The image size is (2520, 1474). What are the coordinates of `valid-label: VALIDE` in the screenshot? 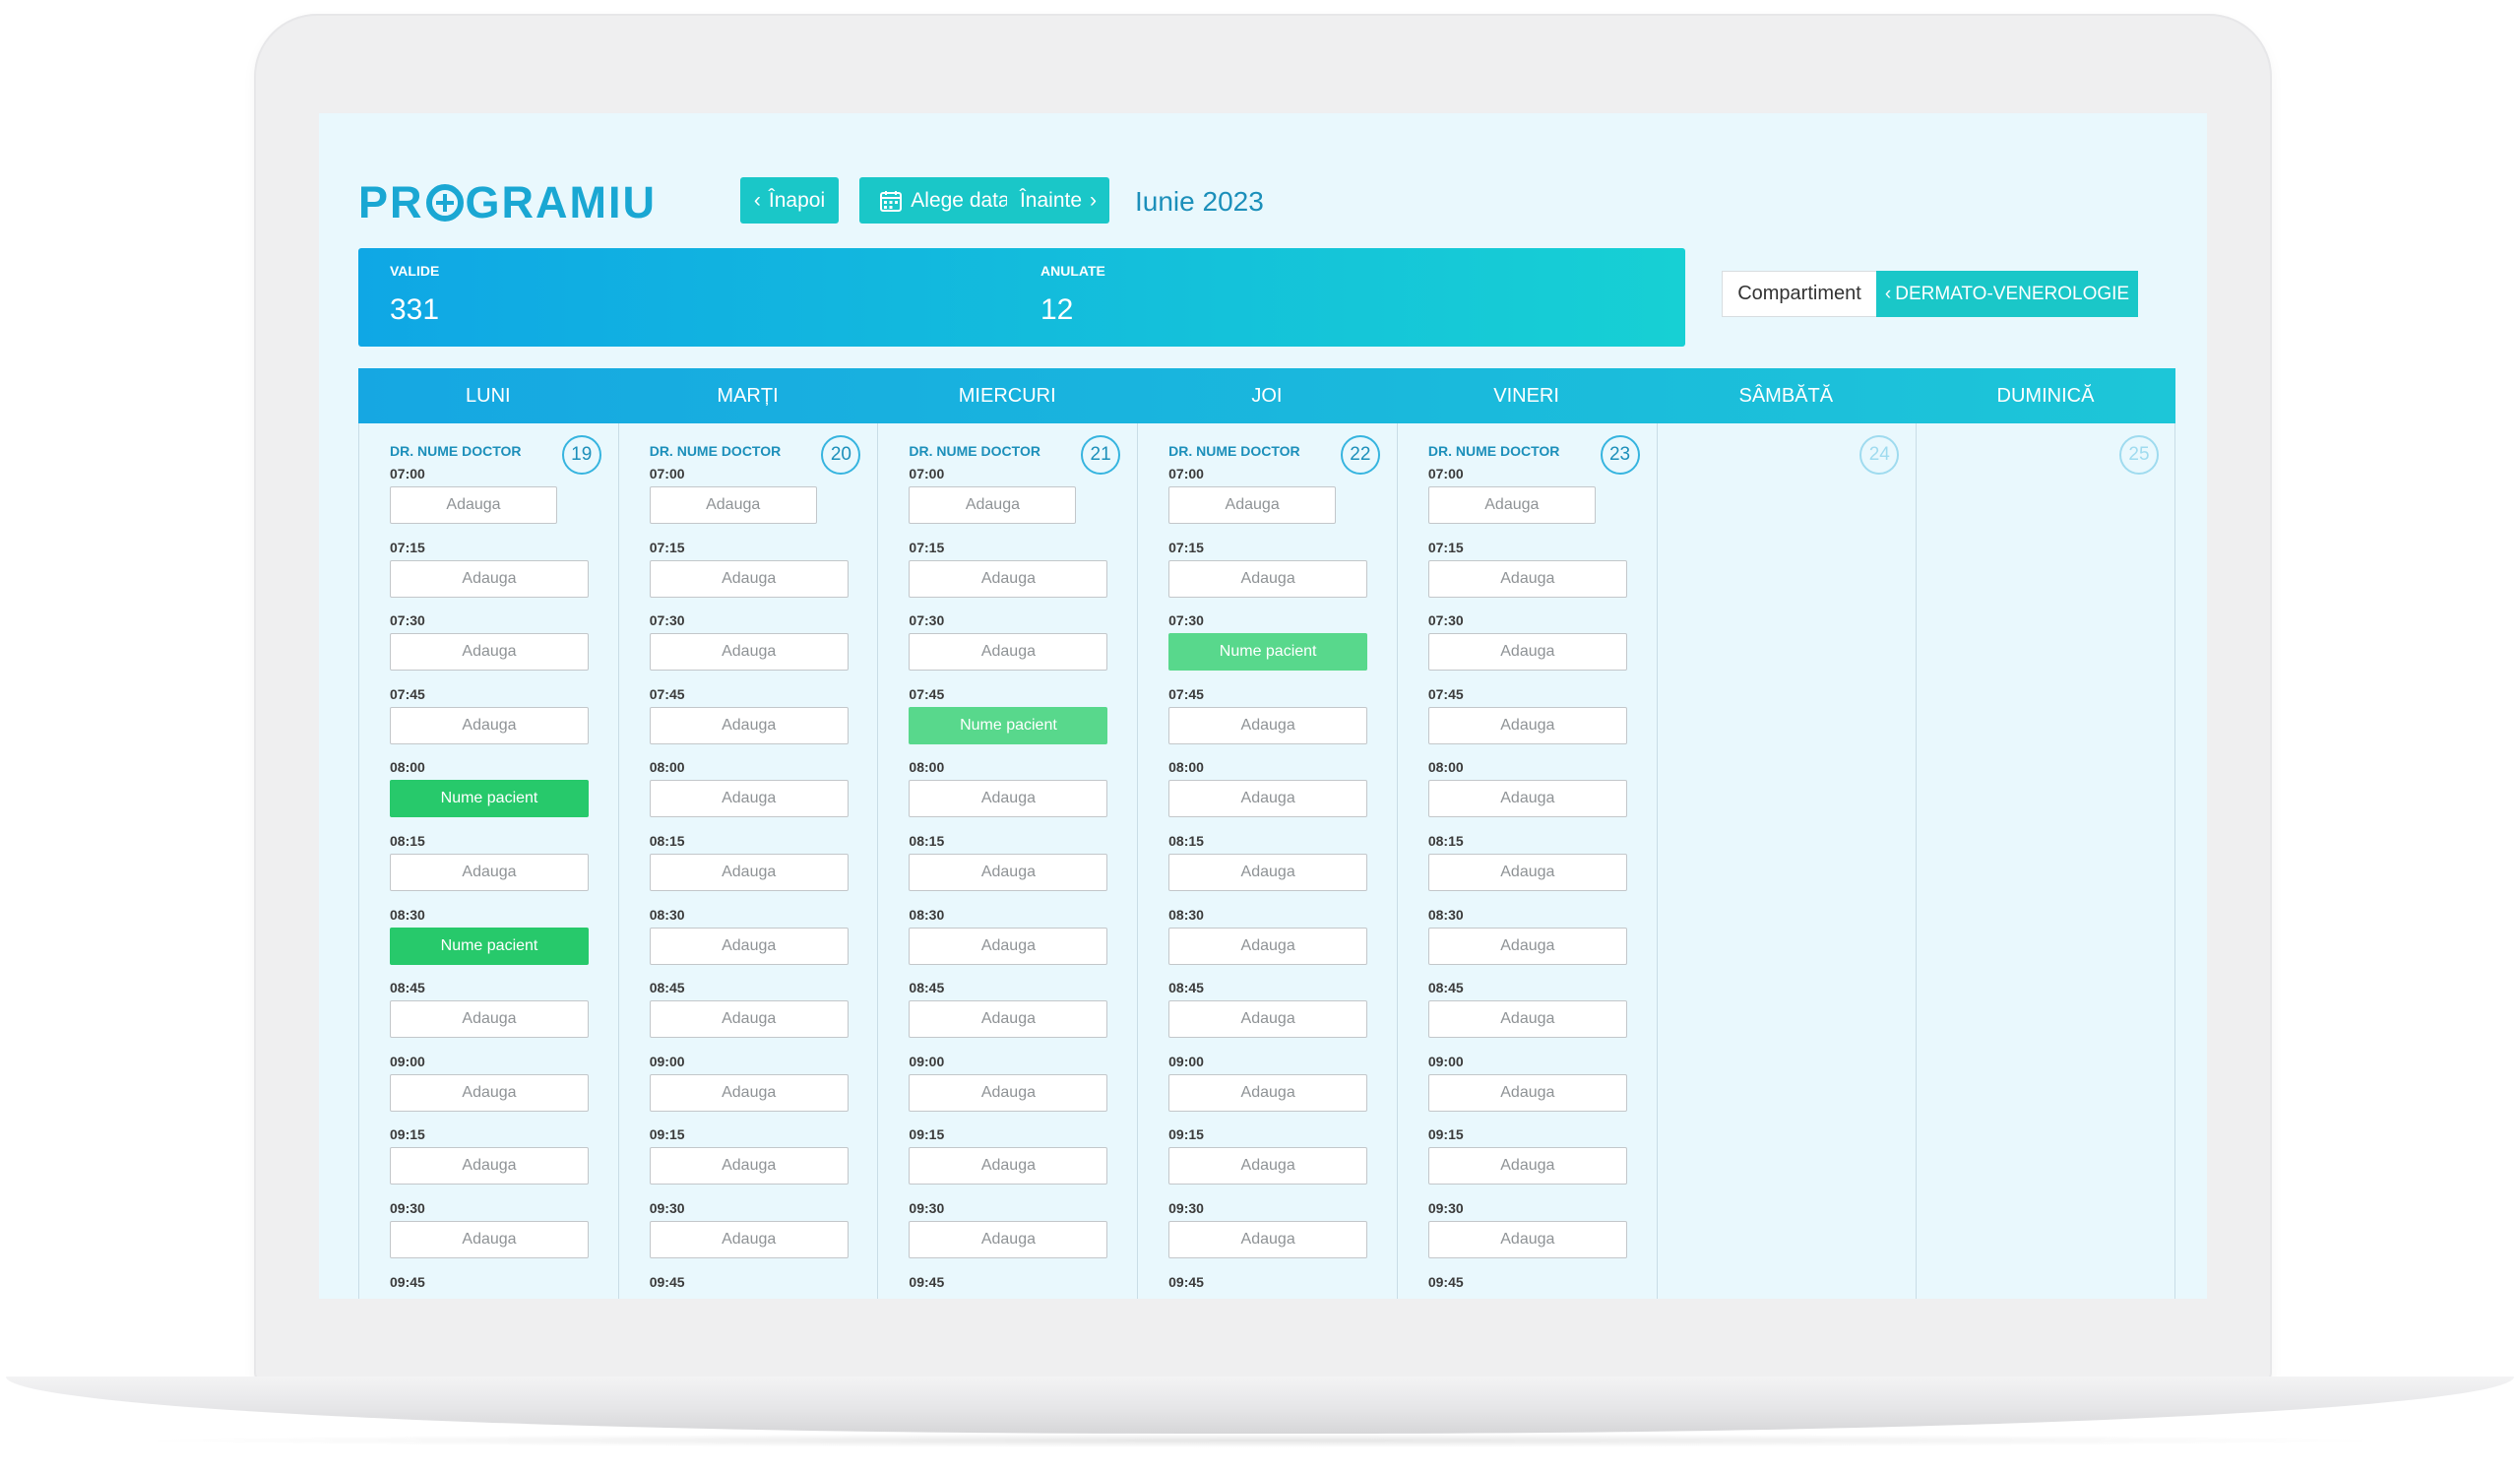 It's located at (415, 271).